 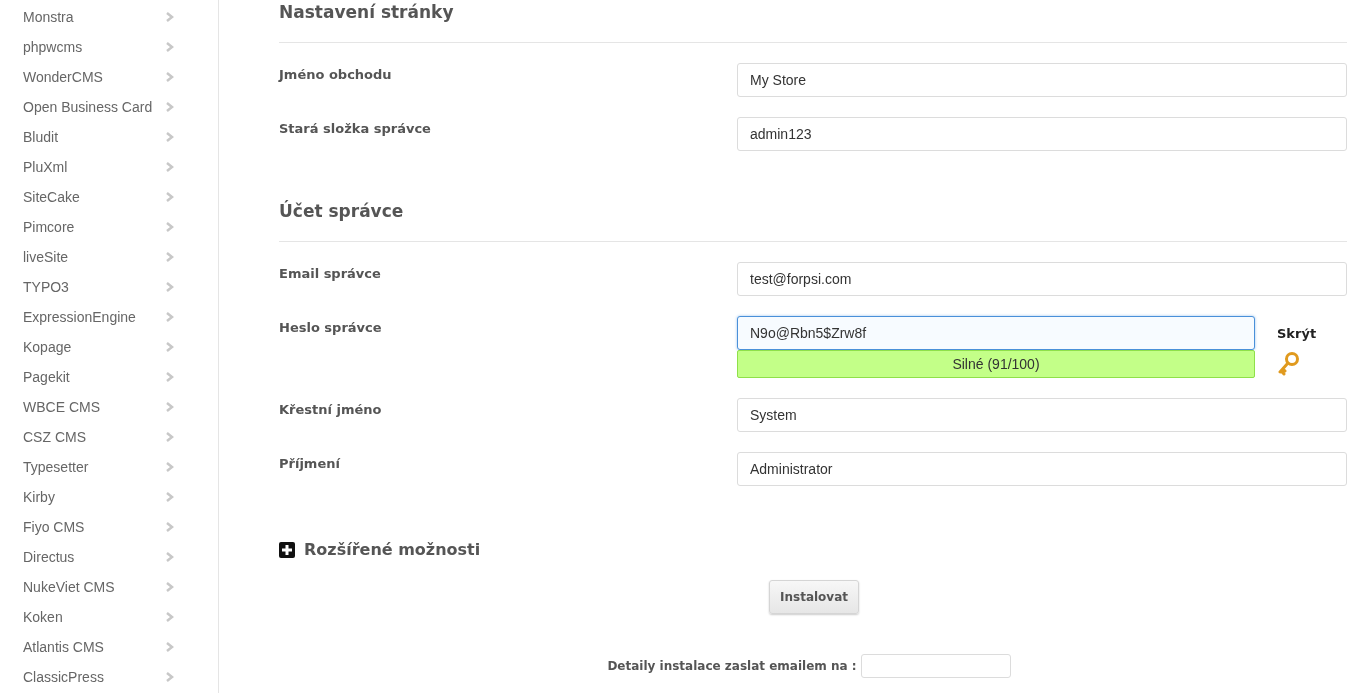 I want to click on sidebar-item: Directus, so click(x=109, y=557).